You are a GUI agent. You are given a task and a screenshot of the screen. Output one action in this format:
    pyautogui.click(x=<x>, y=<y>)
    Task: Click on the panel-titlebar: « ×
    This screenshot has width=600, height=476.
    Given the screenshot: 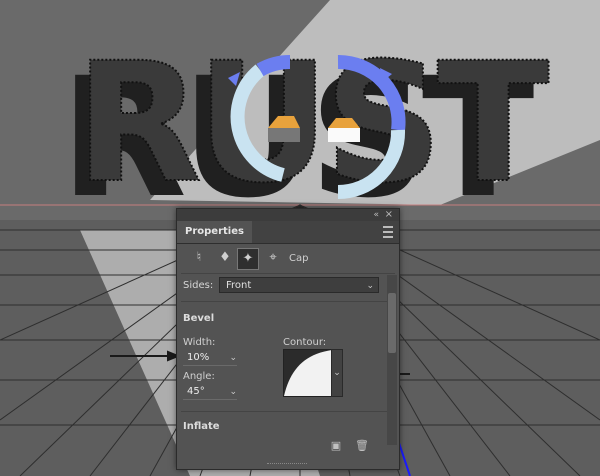 What is the action you would take?
    pyautogui.click(x=288, y=215)
    